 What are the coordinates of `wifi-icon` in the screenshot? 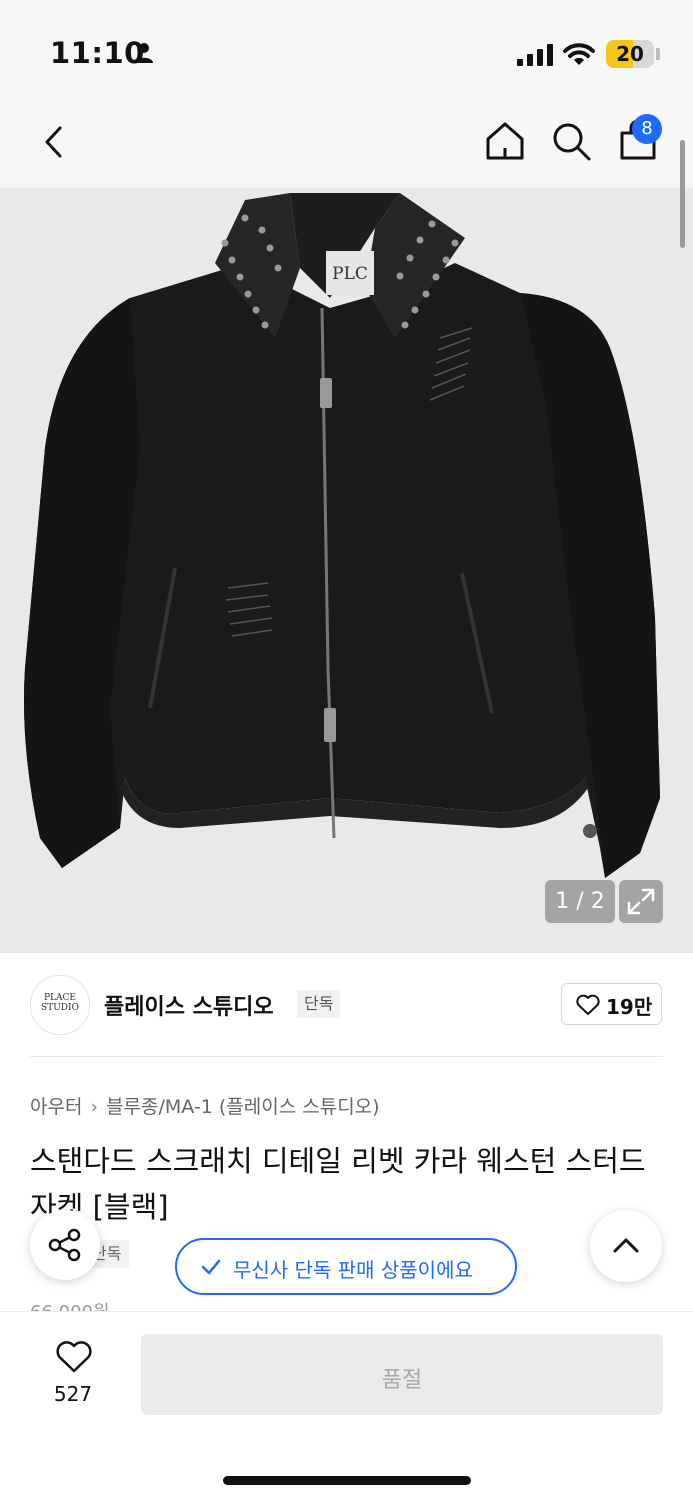 It's located at (579, 54).